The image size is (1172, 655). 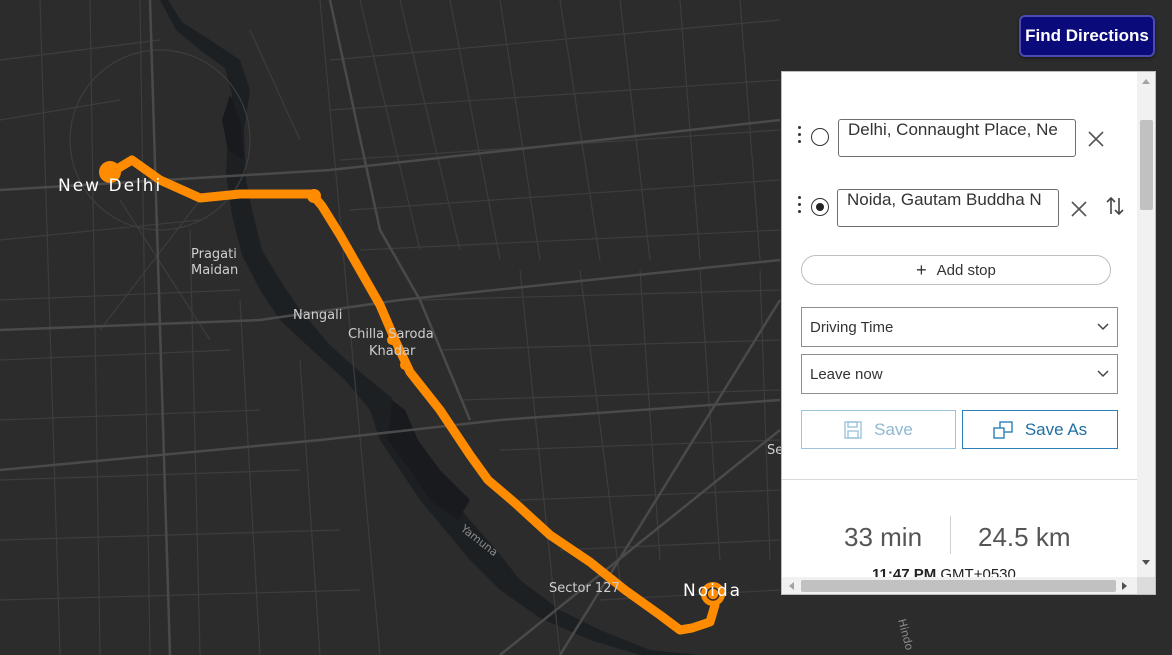 What do you see at coordinates (1115, 206) in the screenshot?
I see `swap-arrows-icon` at bounding box center [1115, 206].